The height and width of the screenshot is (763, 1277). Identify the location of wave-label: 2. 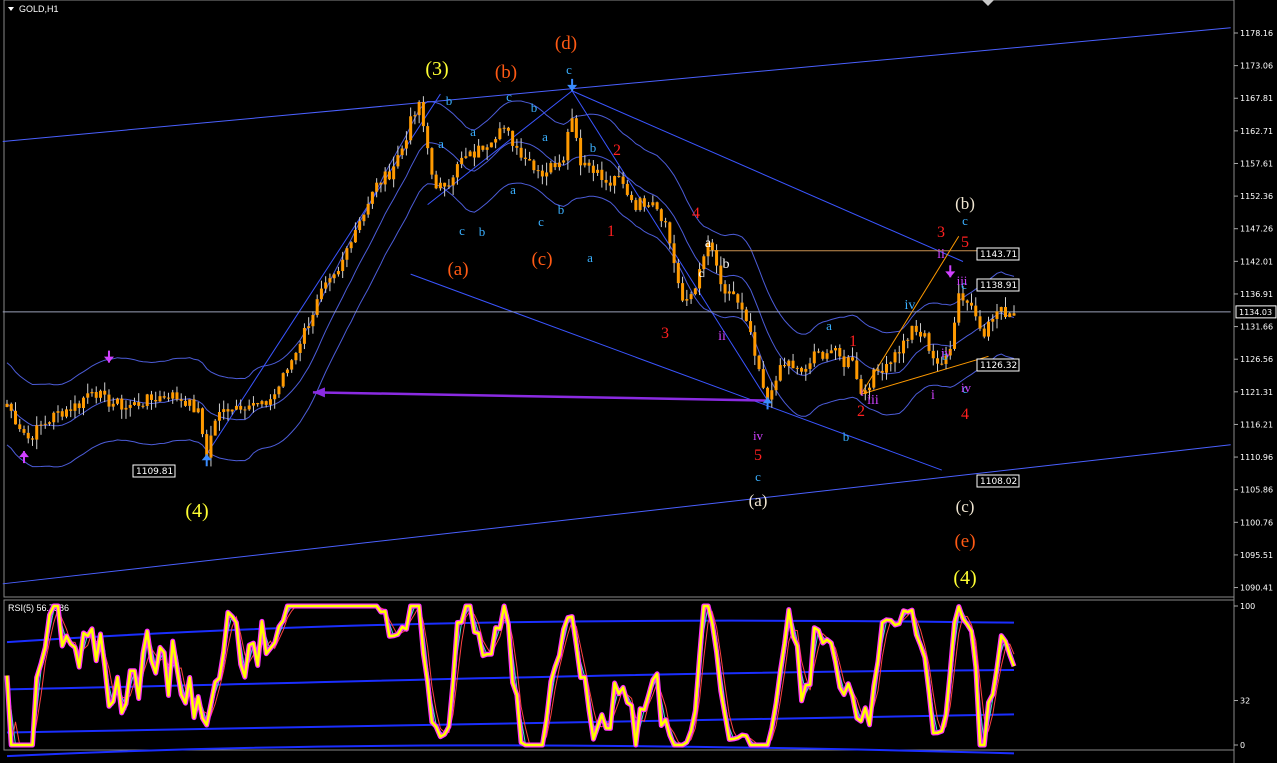
(861, 411).